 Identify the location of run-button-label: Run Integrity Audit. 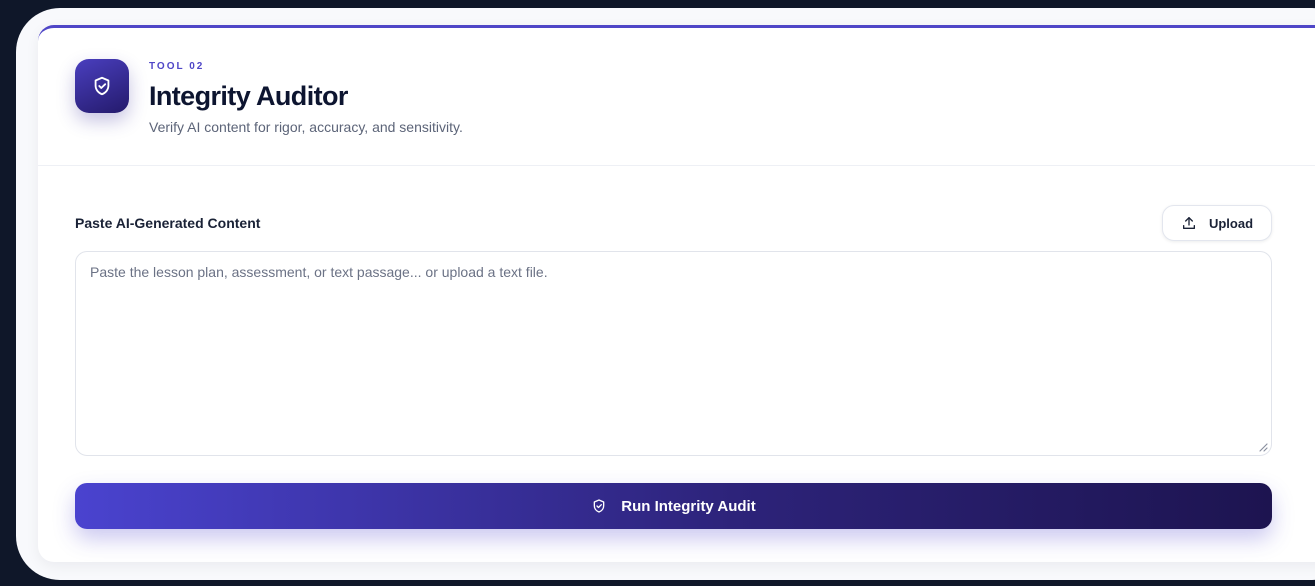
(688, 506).